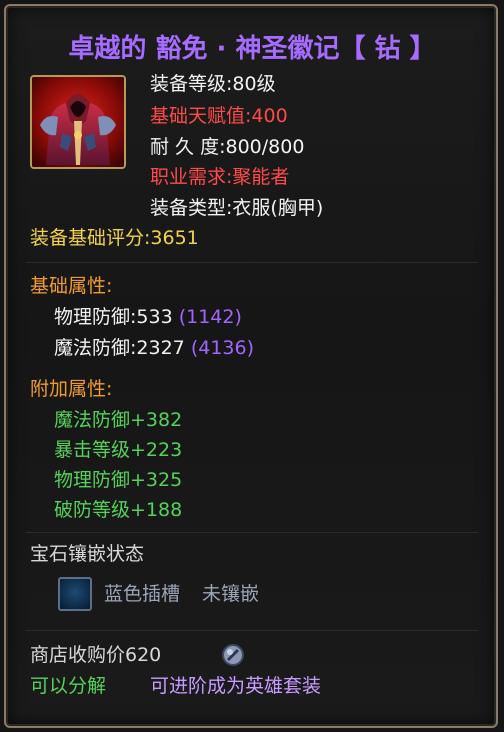  What do you see at coordinates (201, 116) in the screenshot?
I see `talent-label: 基础天赋值:` at bounding box center [201, 116].